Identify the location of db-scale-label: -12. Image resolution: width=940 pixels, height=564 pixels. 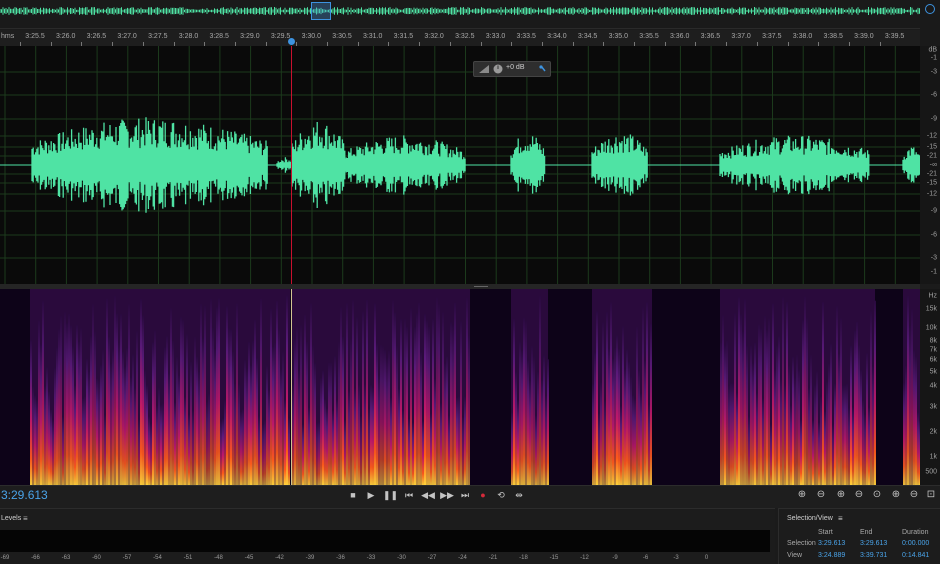
(931, 136).